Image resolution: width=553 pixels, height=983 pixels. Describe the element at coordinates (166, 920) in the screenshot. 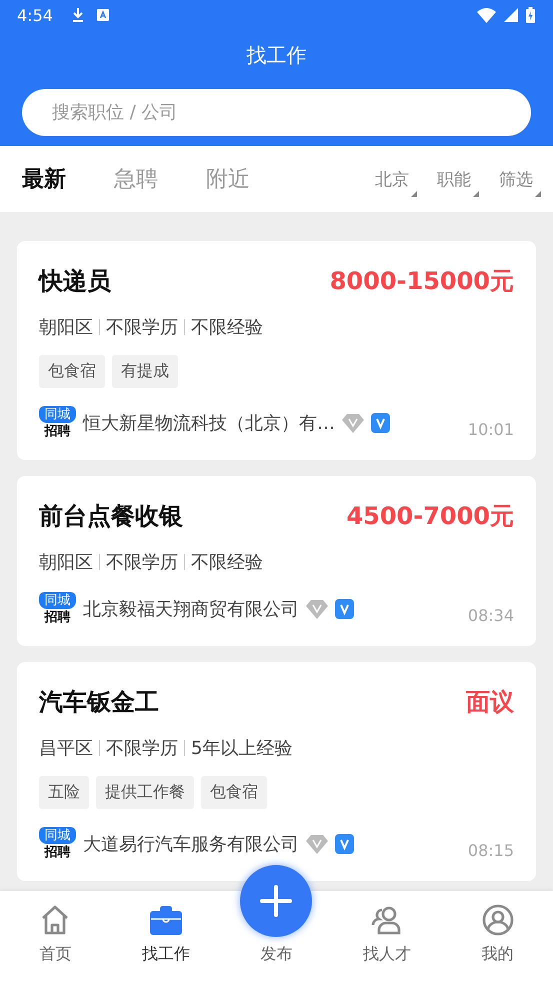

I see `briefcase-icon` at that location.